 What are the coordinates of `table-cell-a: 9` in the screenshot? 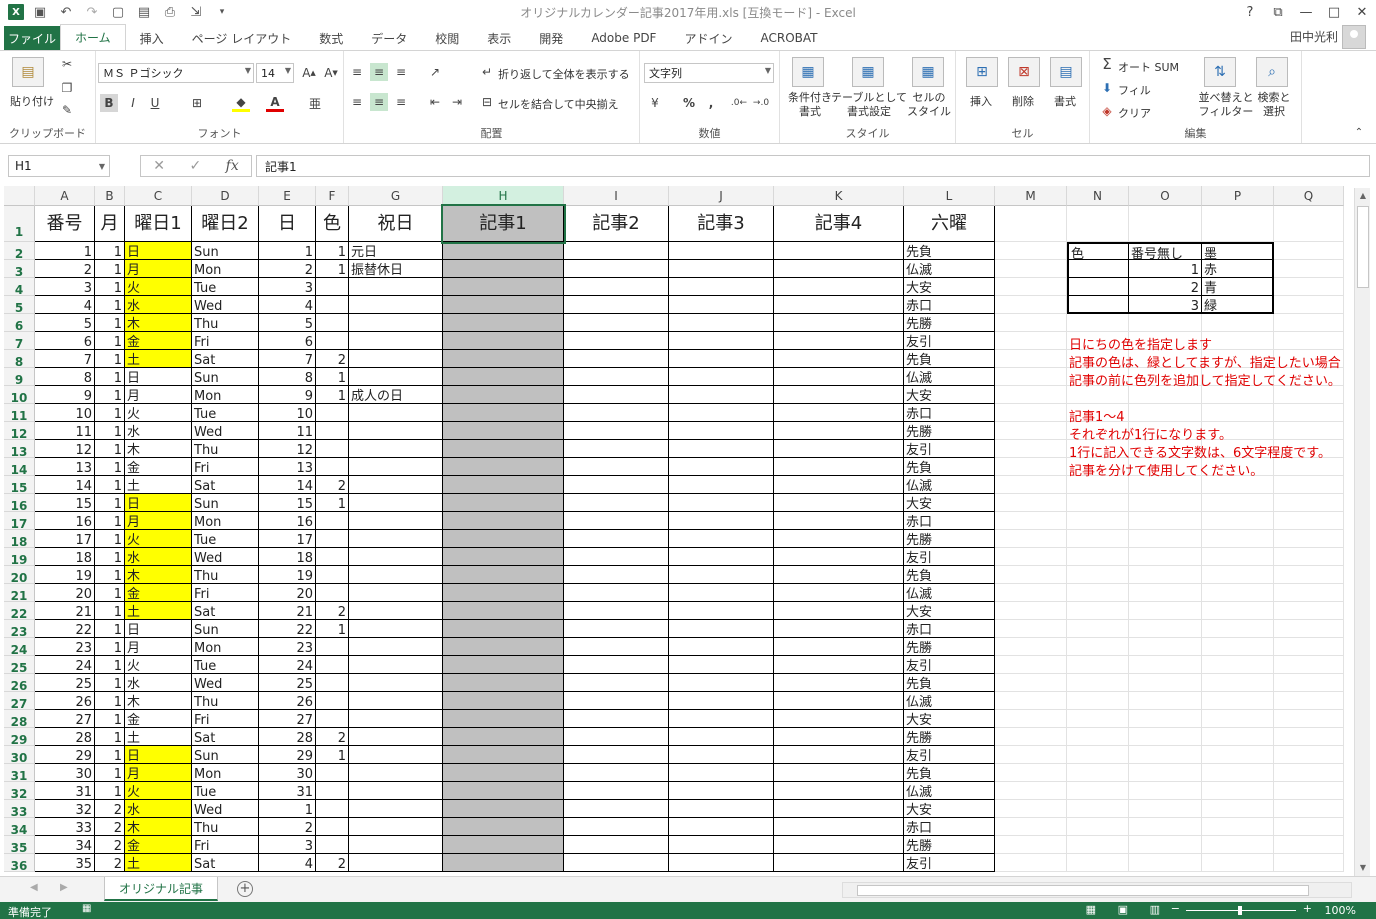 It's located at (65, 395).